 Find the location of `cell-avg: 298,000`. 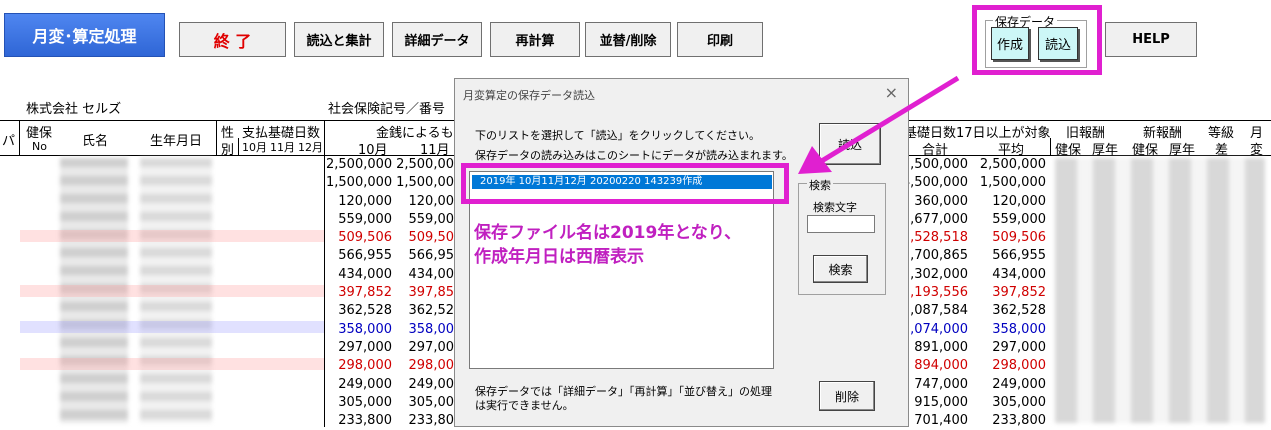

cell-avg: 298,000 is located at coordinates (1019, 366).